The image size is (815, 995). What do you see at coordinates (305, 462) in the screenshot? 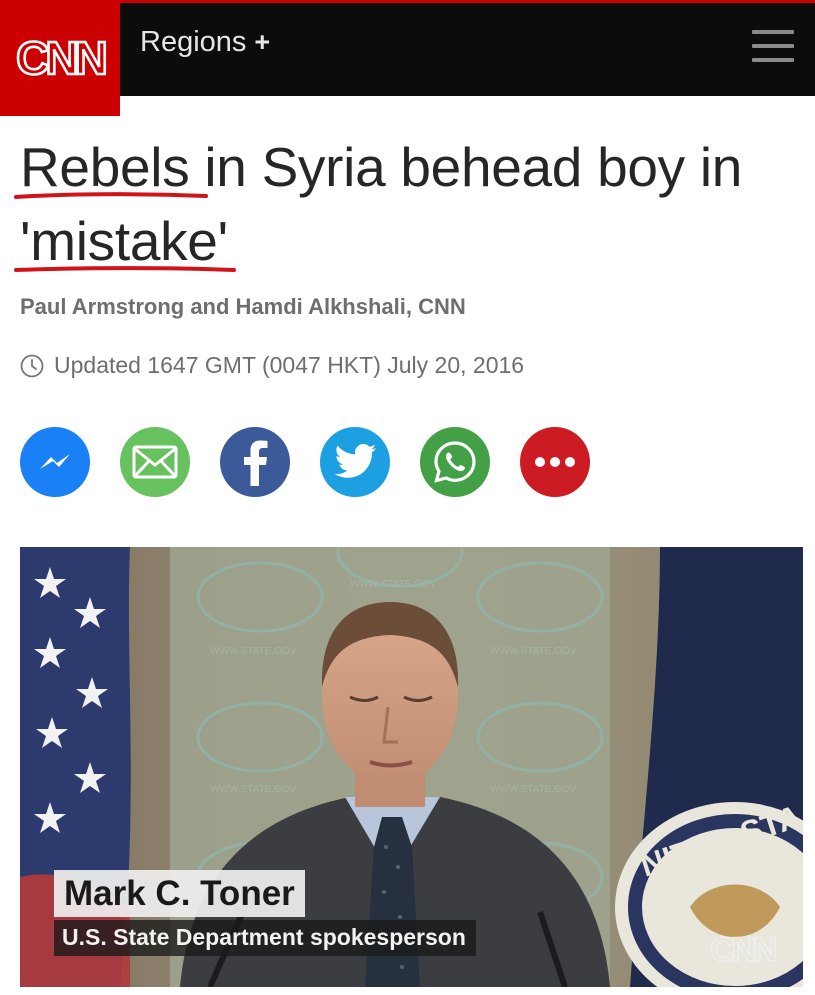
I see `share-bar` at bounding box center [305, 462].